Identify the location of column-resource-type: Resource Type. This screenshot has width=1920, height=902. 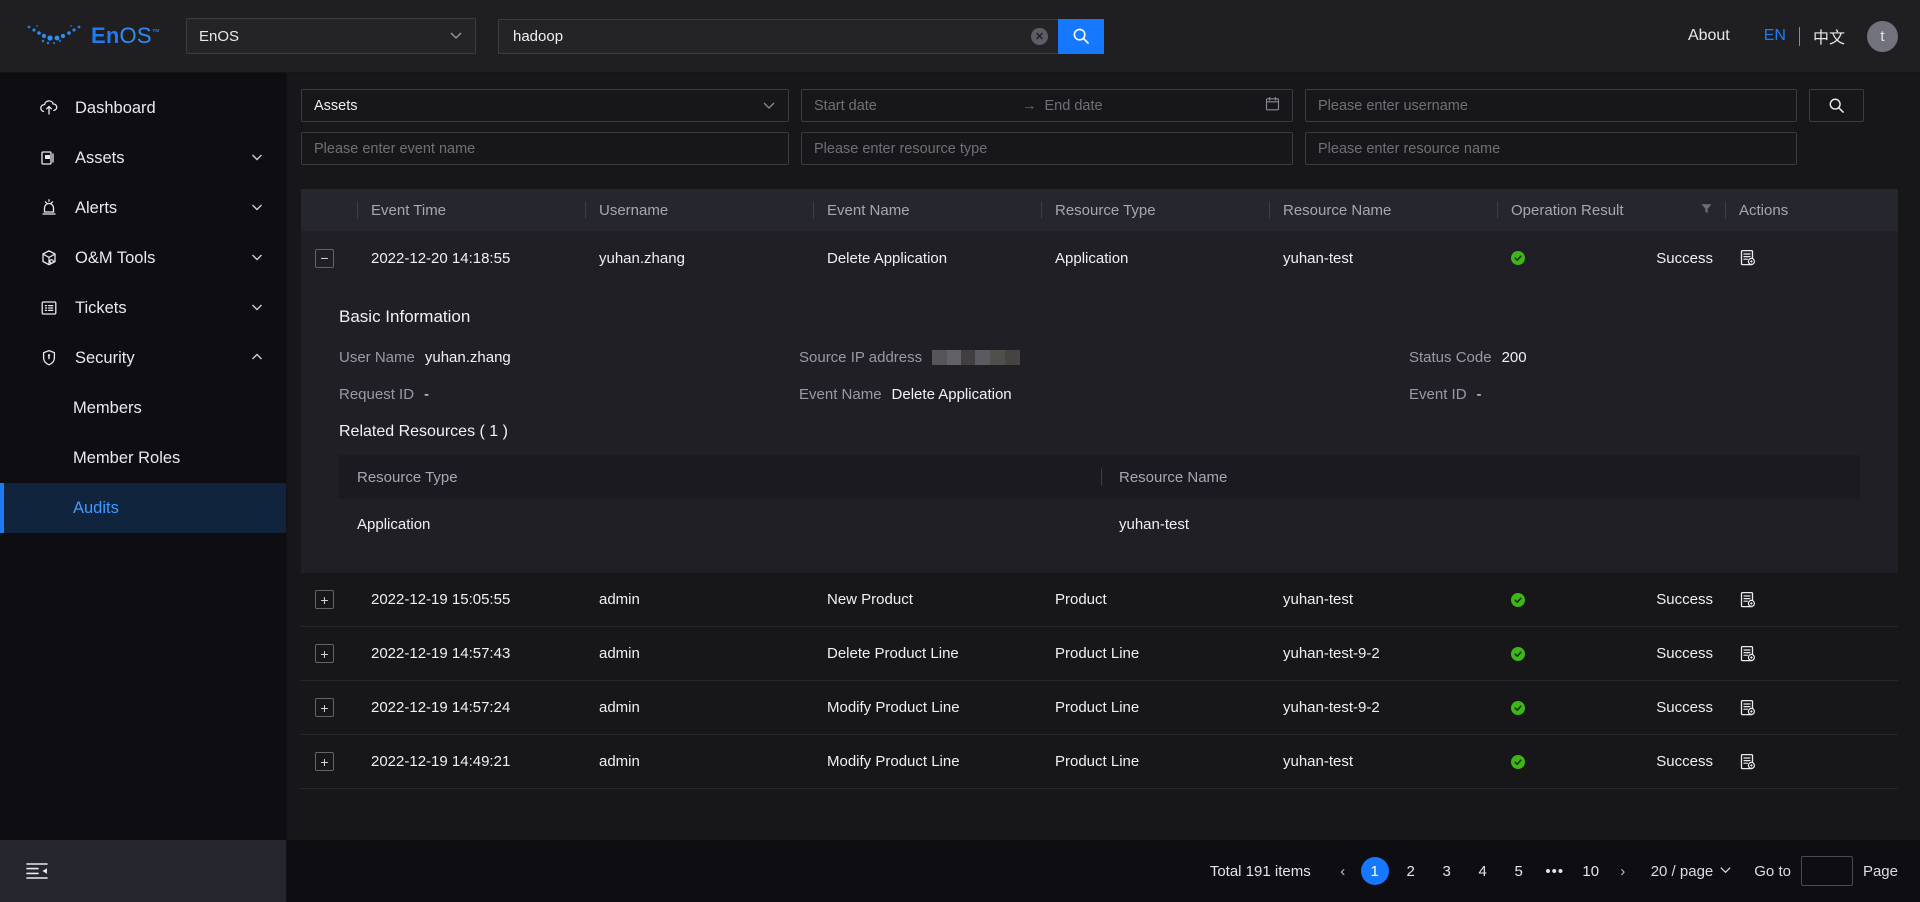
(1155, 210).